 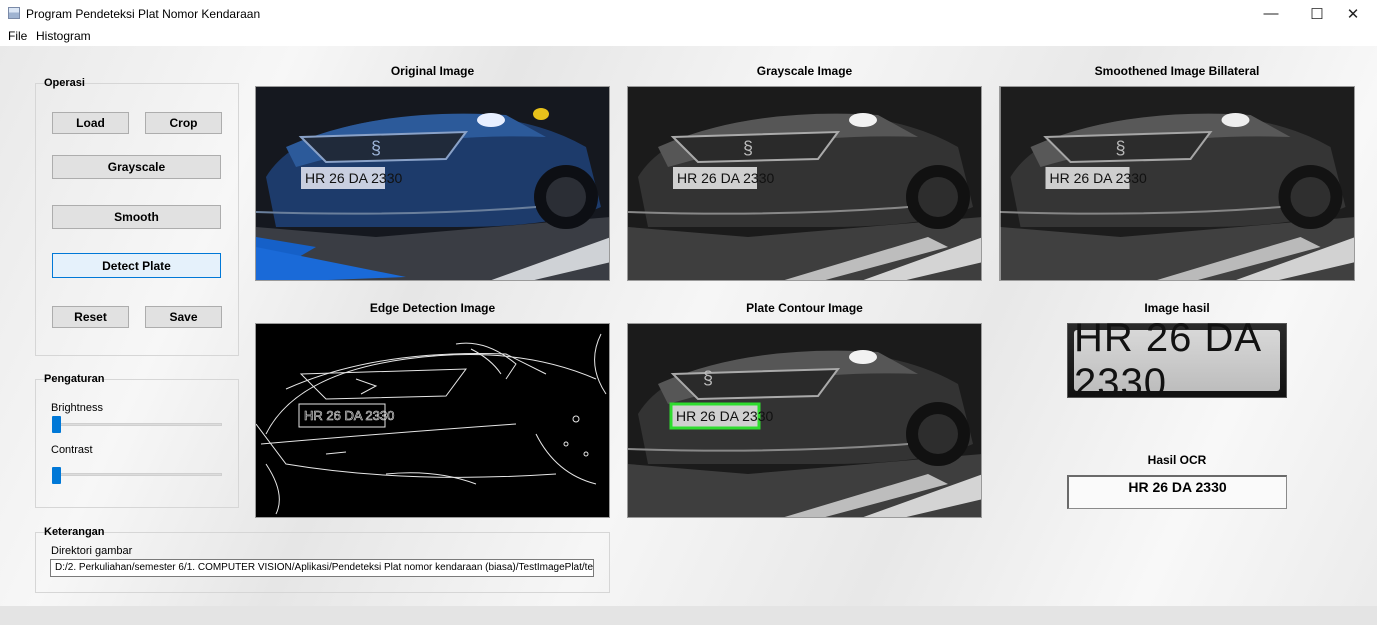 What do you see at coordinates (77, 408) in the screenshot?
I see `brightness-label: Brightness` at bounding box center [77, 408].